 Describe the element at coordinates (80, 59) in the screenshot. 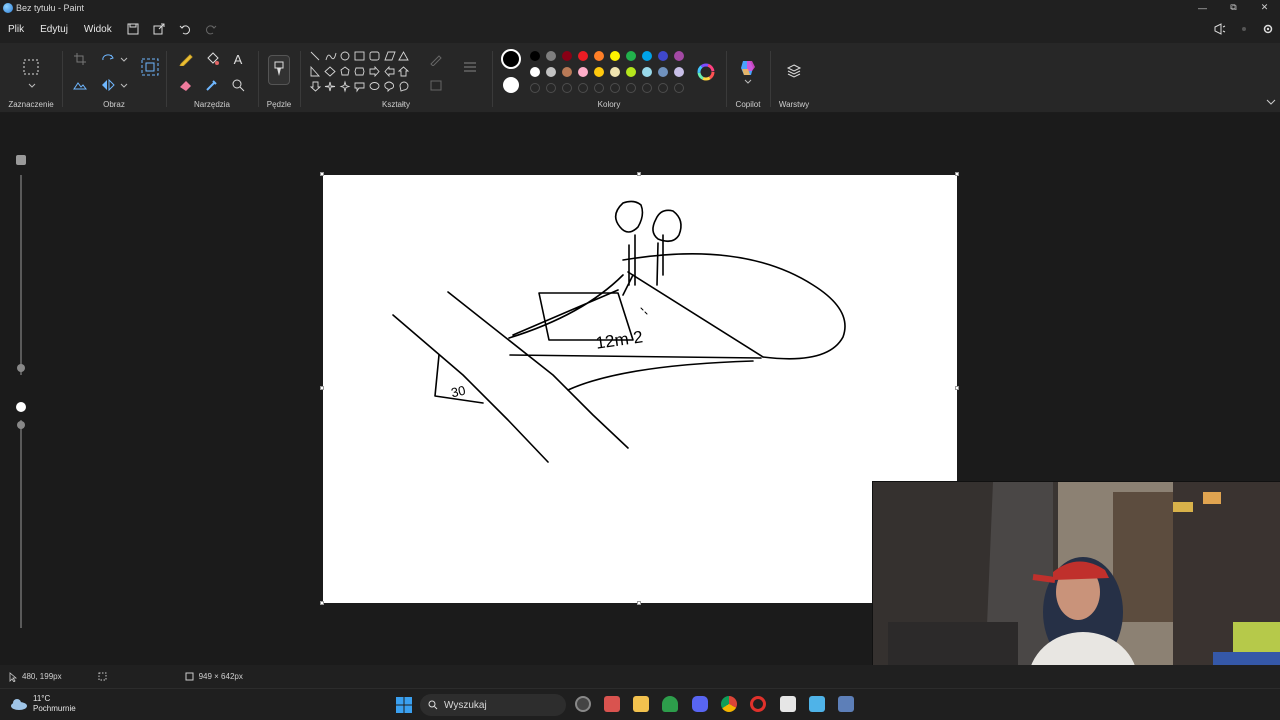

I see `crop-button` at that location.